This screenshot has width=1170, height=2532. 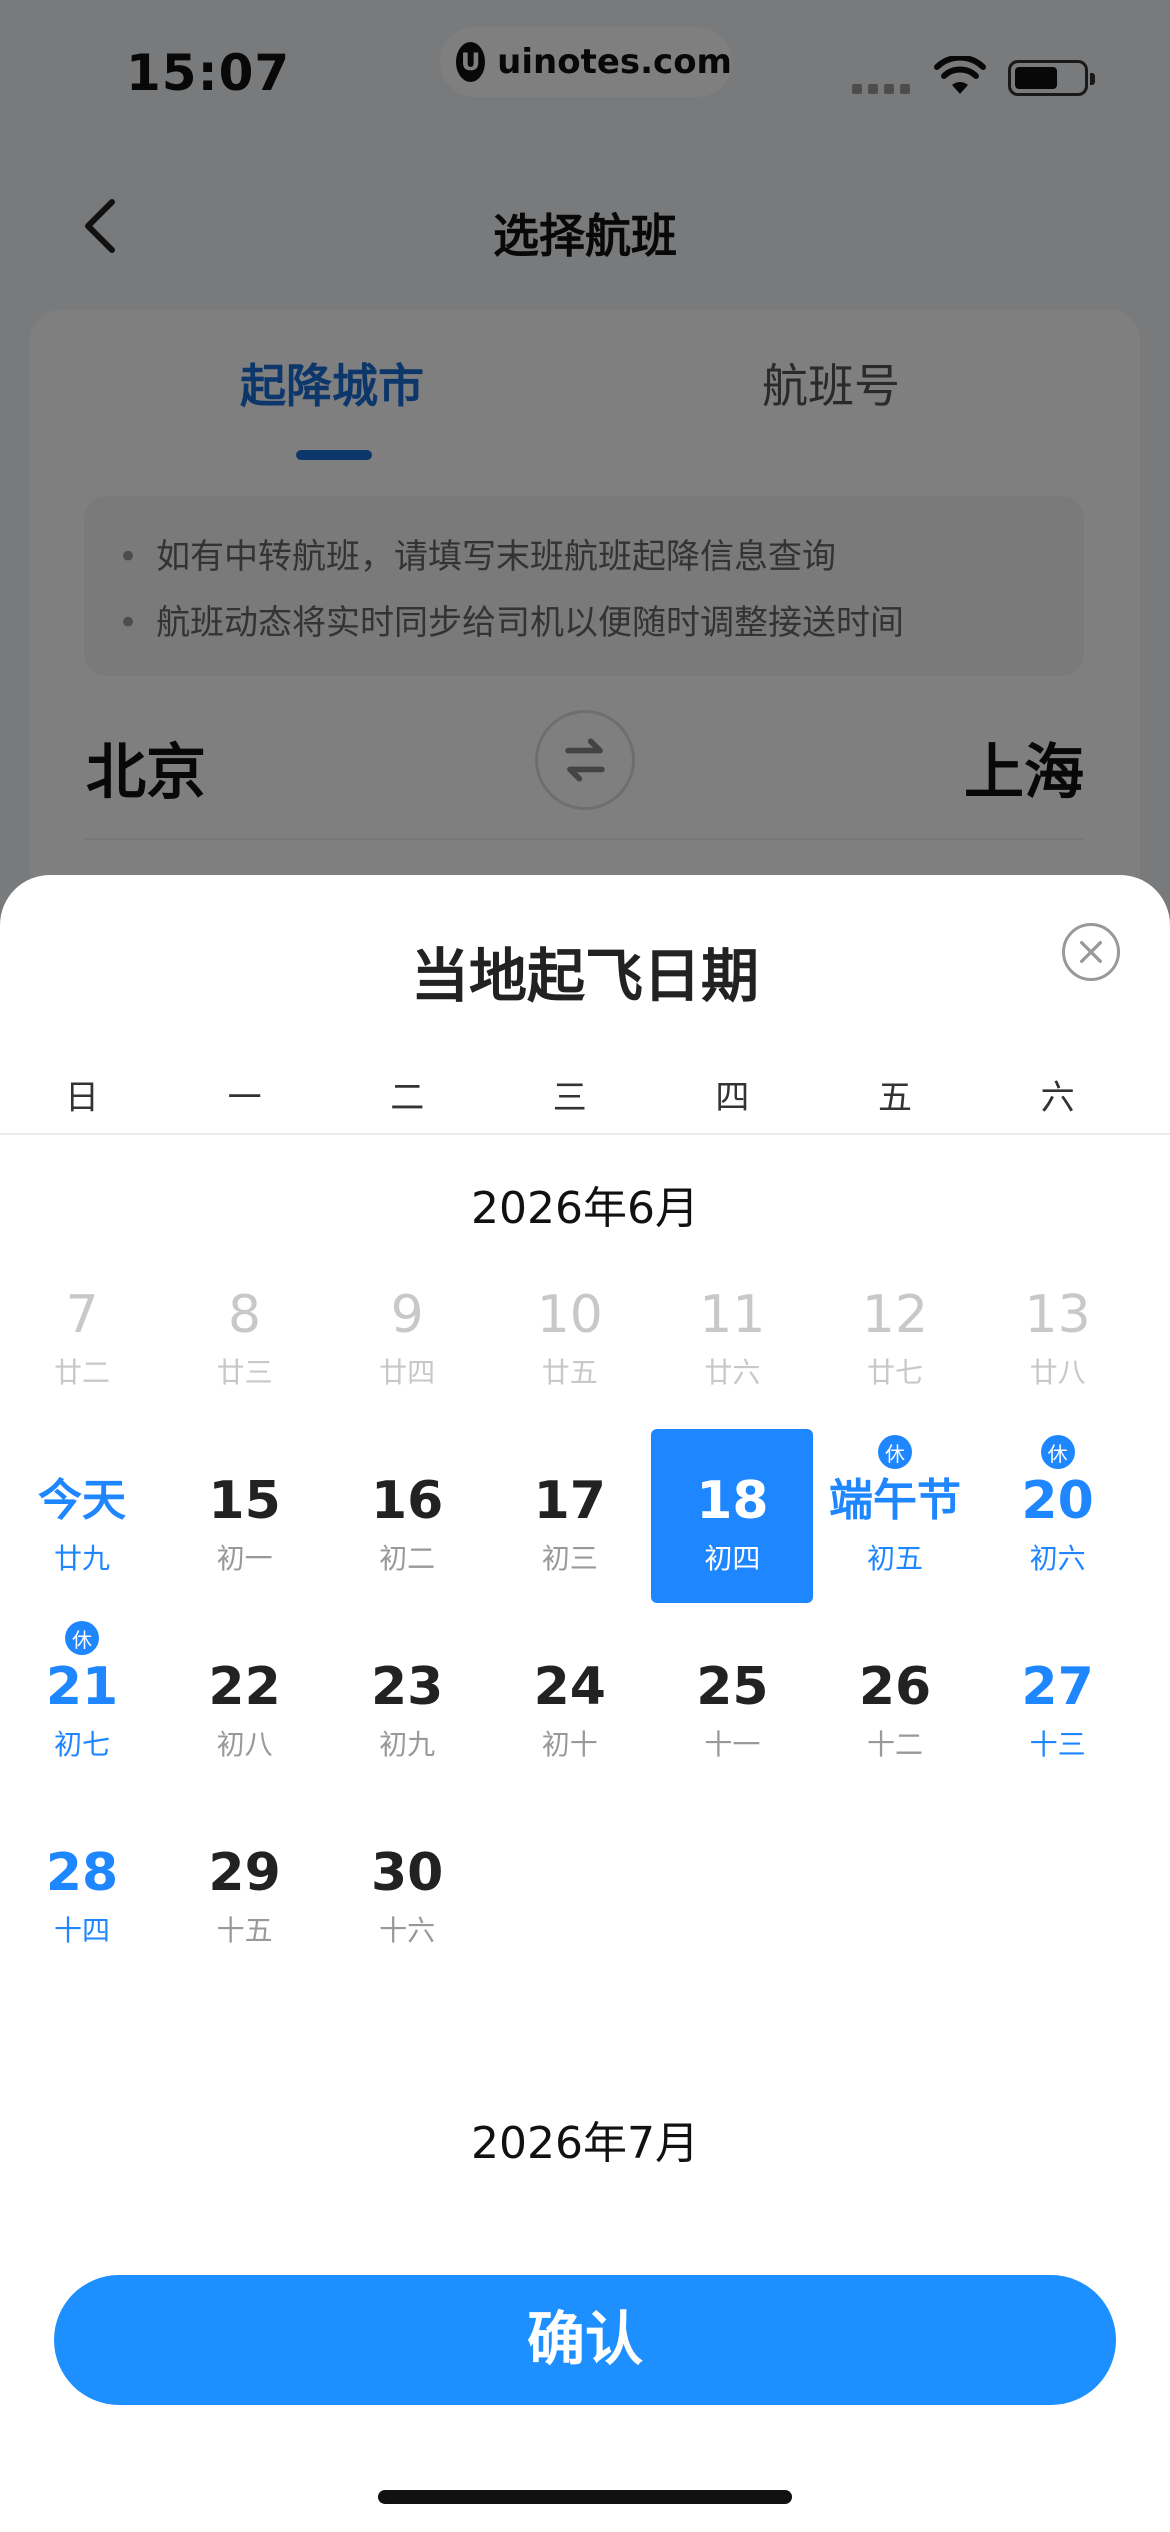 I want to click on calendar-day: 休 21 初七, so click(x=82, y=1702).